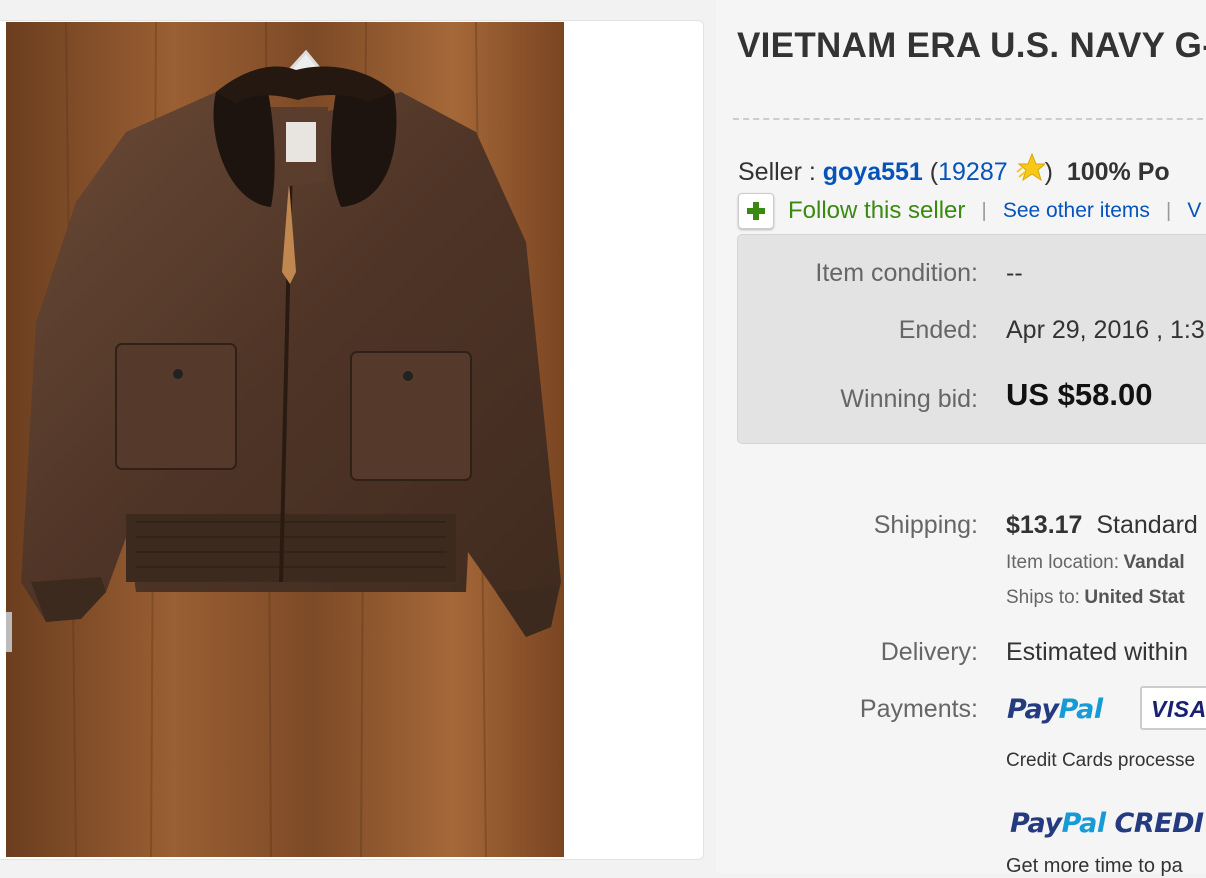 This screenshot has height=878, width=1206. What do you see at coordinates (1033, 709) in the screenshot?
I see `paypal-logo-pay: Pay` at bounding box center [1033, 709].